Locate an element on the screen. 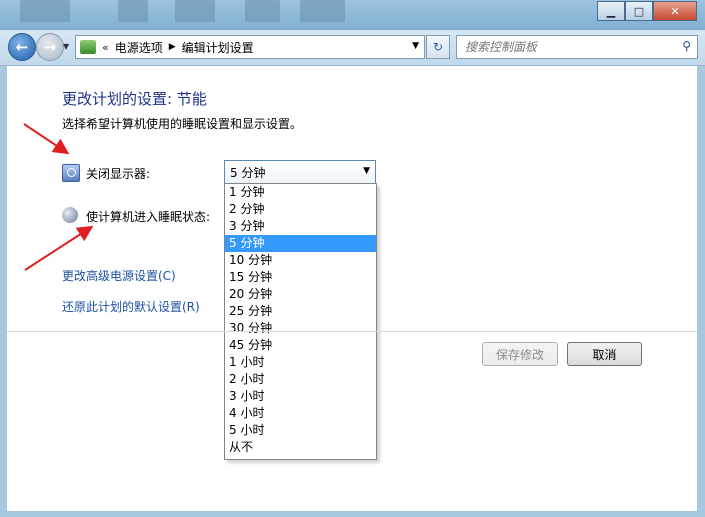 The image size is (705, 517). window-caption-buttons: ▁ □ ✕ is located at coordinates (647, 11).